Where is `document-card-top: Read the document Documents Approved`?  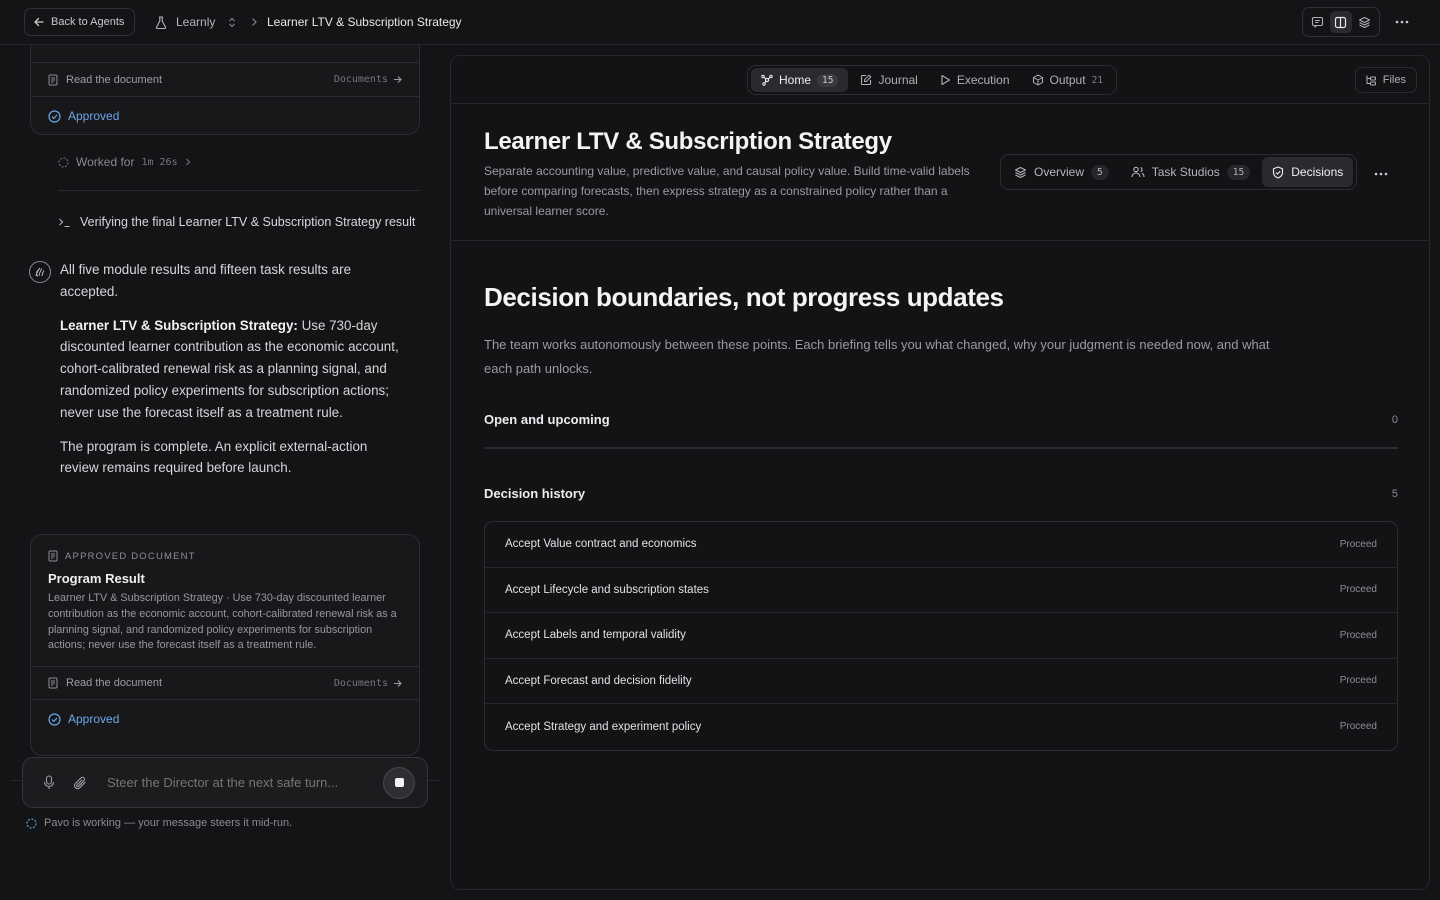
document-card-top: Read the document Documents Approved is located at coordinates (225, 90).